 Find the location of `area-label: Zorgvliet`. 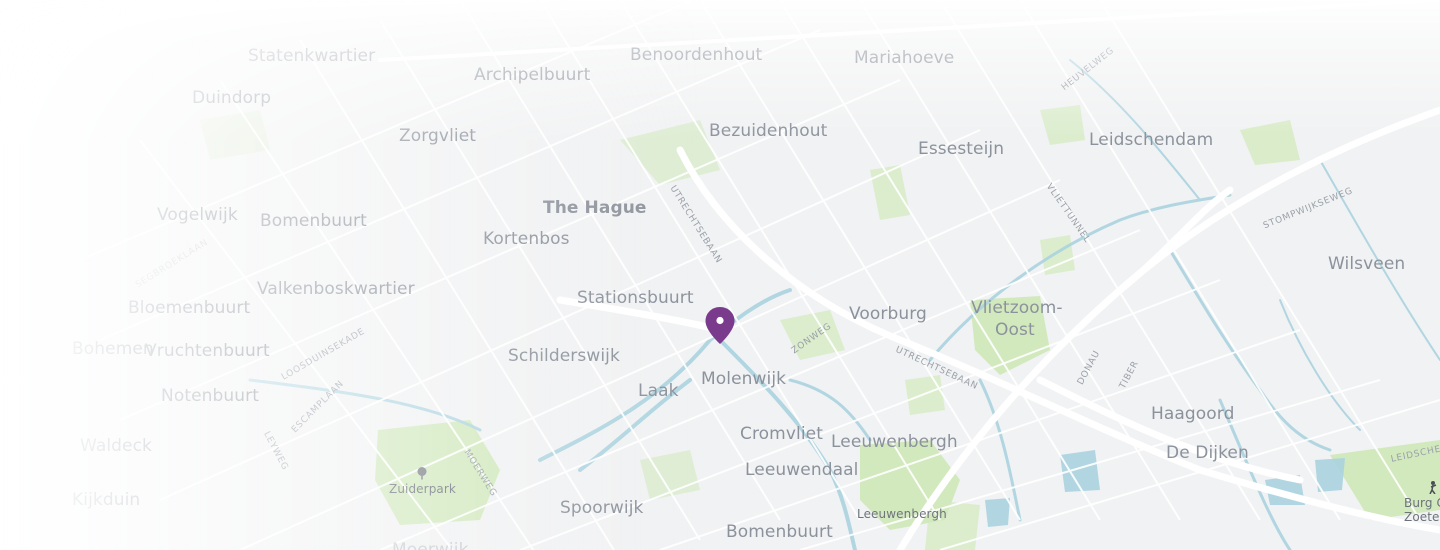

area-label: Zorgvliet is located at coordinates (438, 136).